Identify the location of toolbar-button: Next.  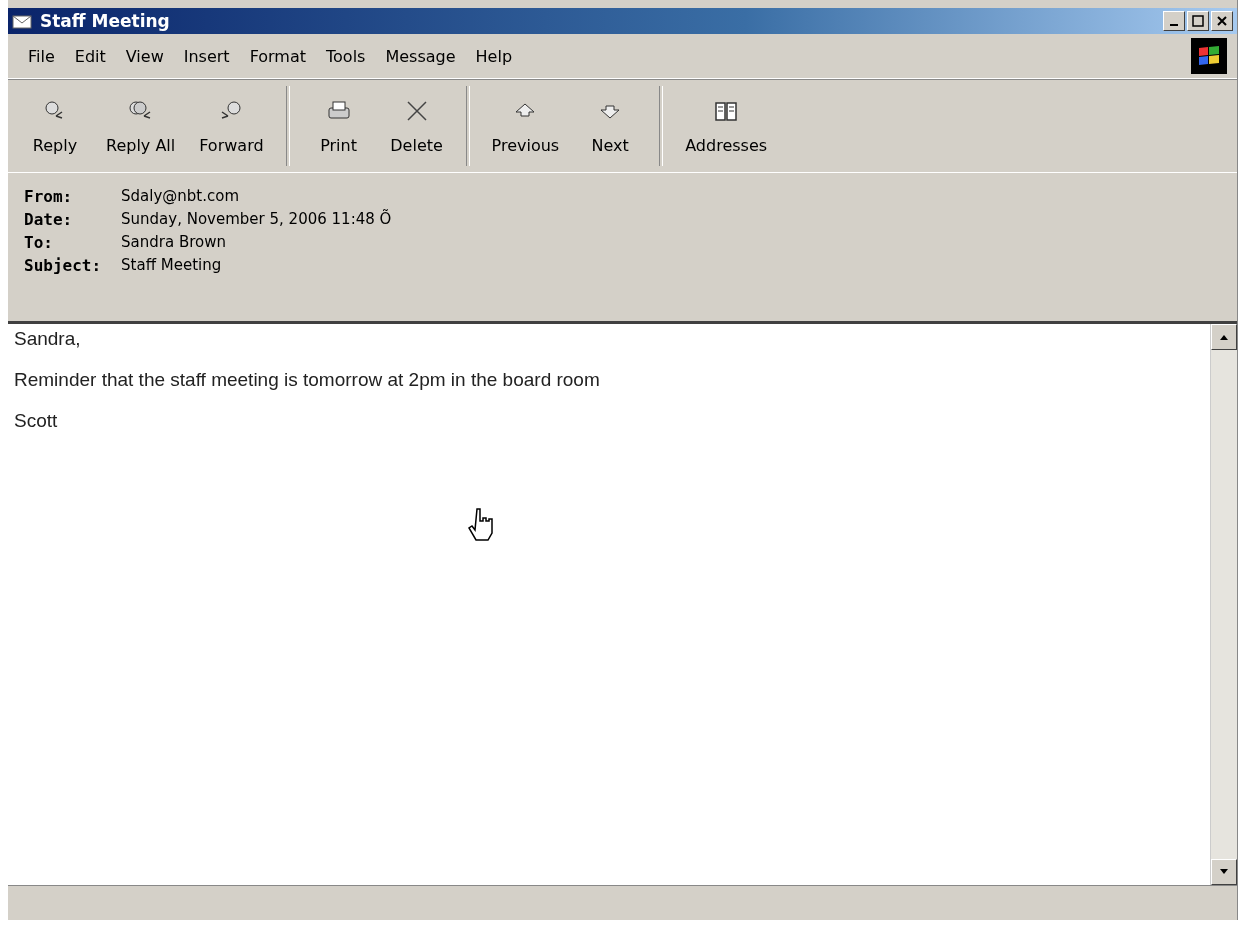
(610, 126).